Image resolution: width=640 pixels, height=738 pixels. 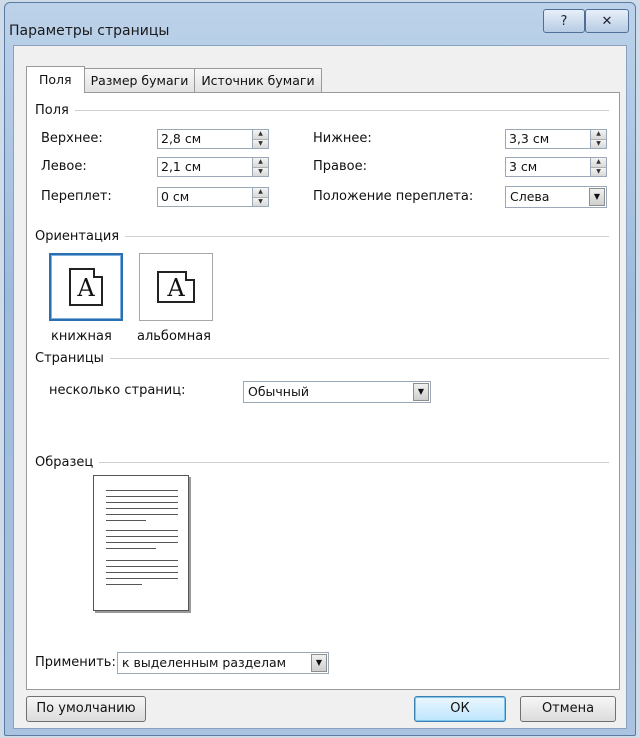 I want to click on title-bar: Параметры страницы ? ✕, so click(x=320, y=25).